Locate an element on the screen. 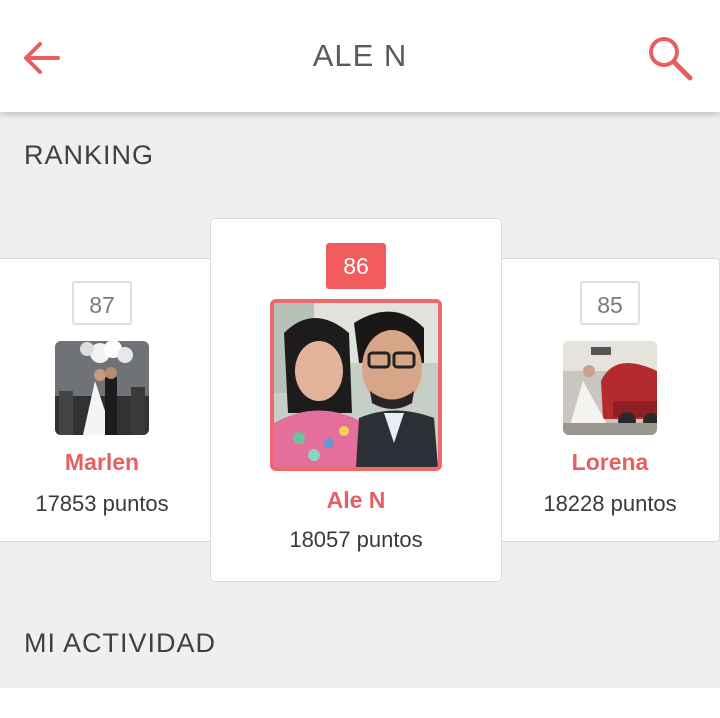  activity-section-title: MI ACTIVIDAD is located at coordinates (120, 643).